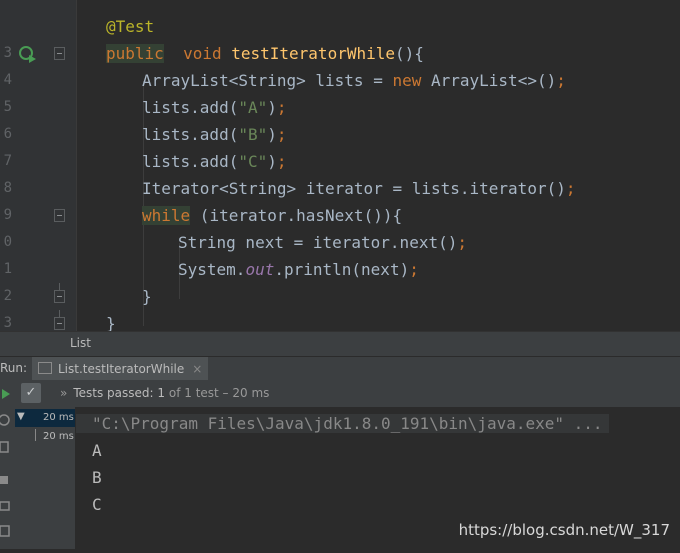 The height and width of the screenshot is (553, 680). What do you see at coordinates (407, 80) in the screenshot?
I see `keyword-token: new` at bounding box center [407, 80].